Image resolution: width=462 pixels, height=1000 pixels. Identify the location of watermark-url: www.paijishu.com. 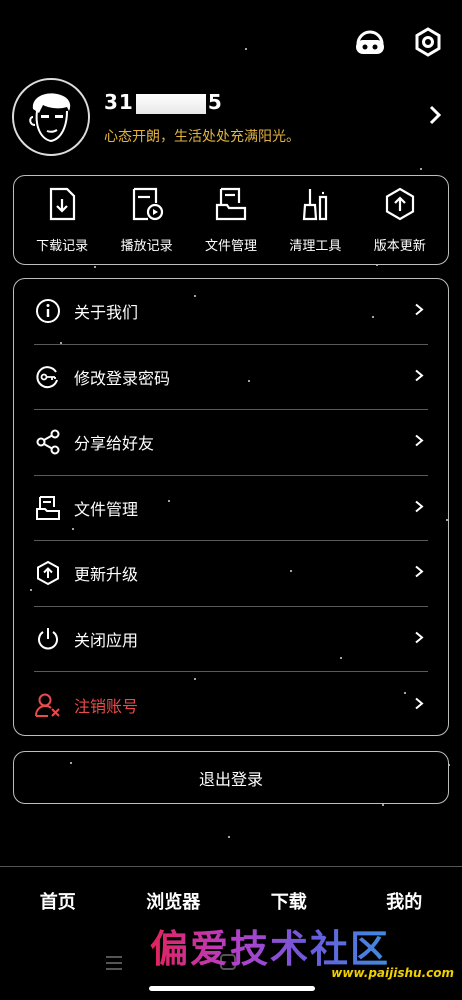
(392, 973).